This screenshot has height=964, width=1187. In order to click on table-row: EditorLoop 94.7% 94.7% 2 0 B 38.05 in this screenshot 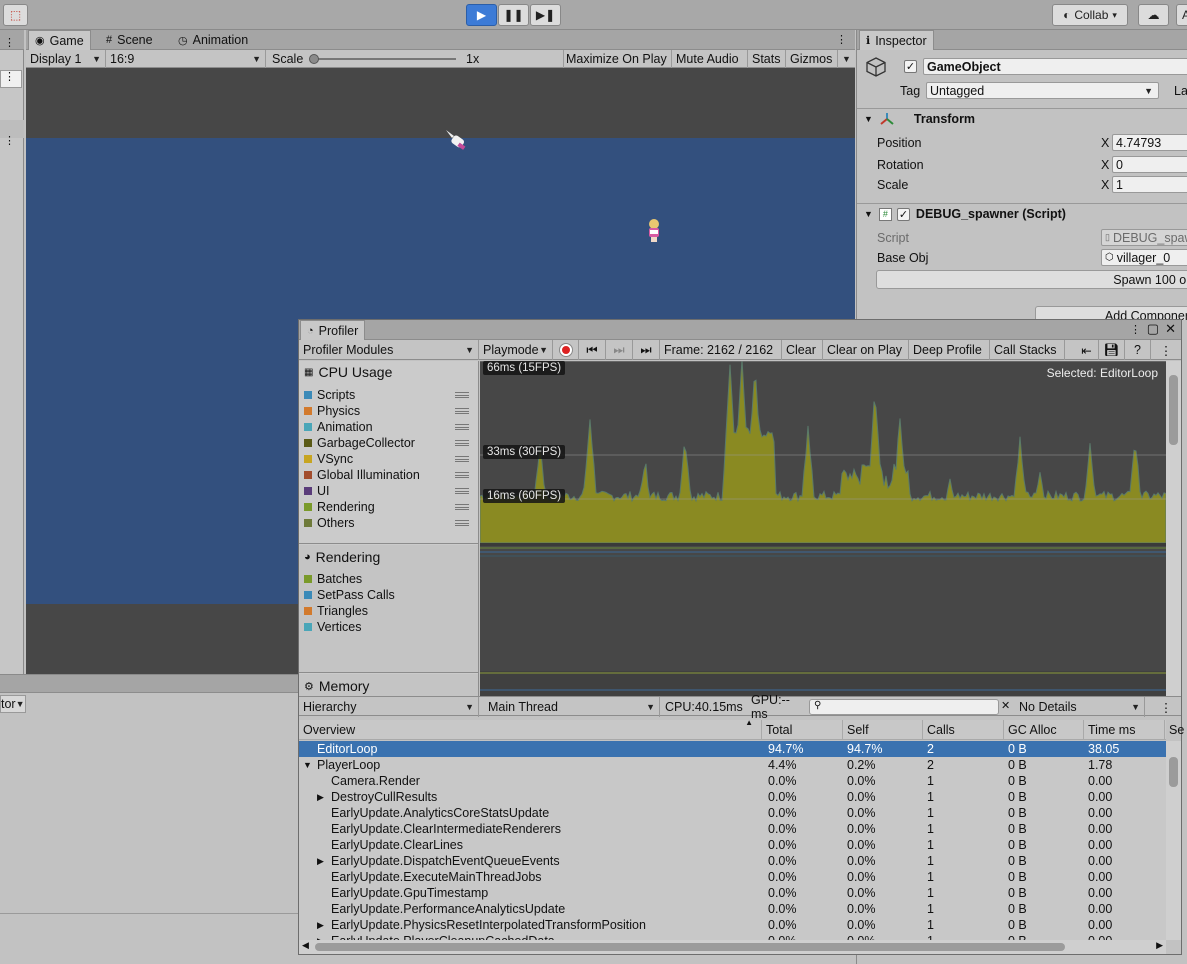, I will do `click(732, 749)`.